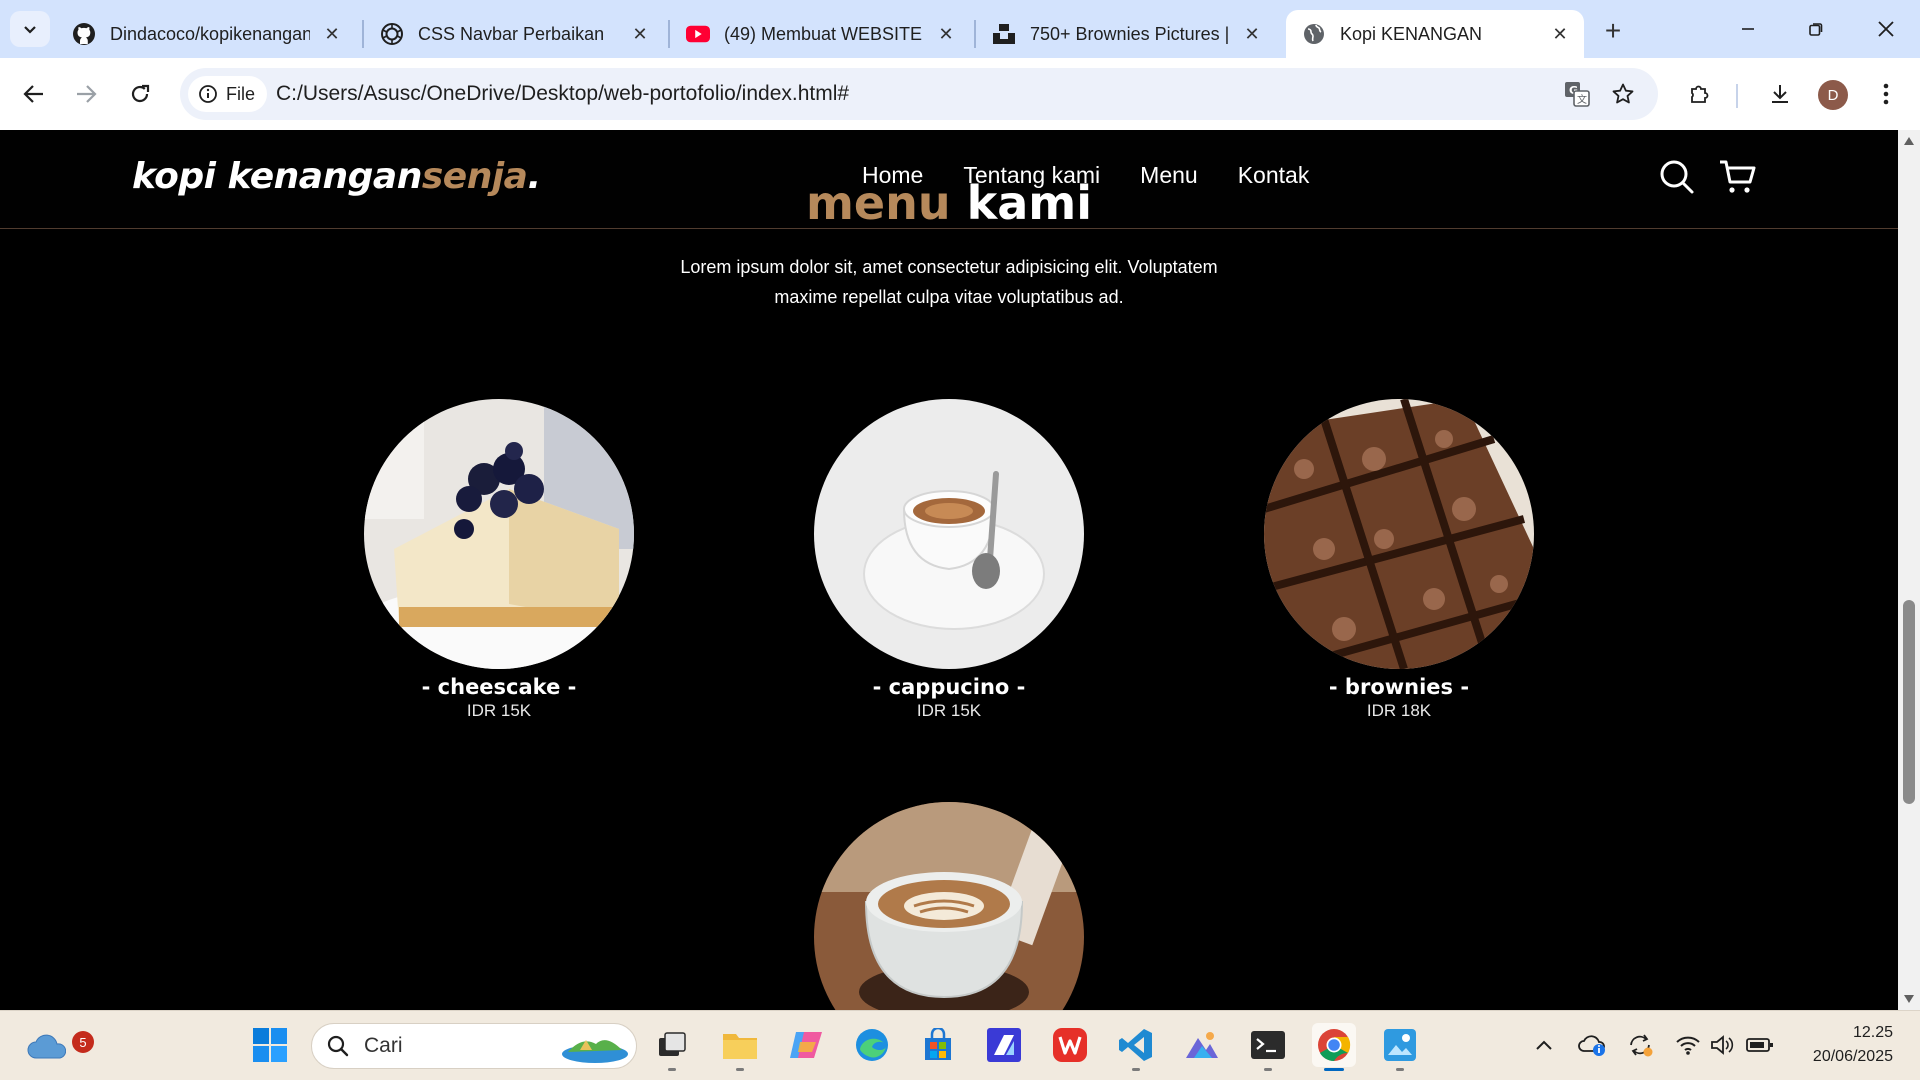 Image resolution: width=1920 pixels, height=1080 pixels. What do you see at coordinates (499, 687) in the screenshot?
I see `product-name: - cheescake -` at bounding box center [499, 687].